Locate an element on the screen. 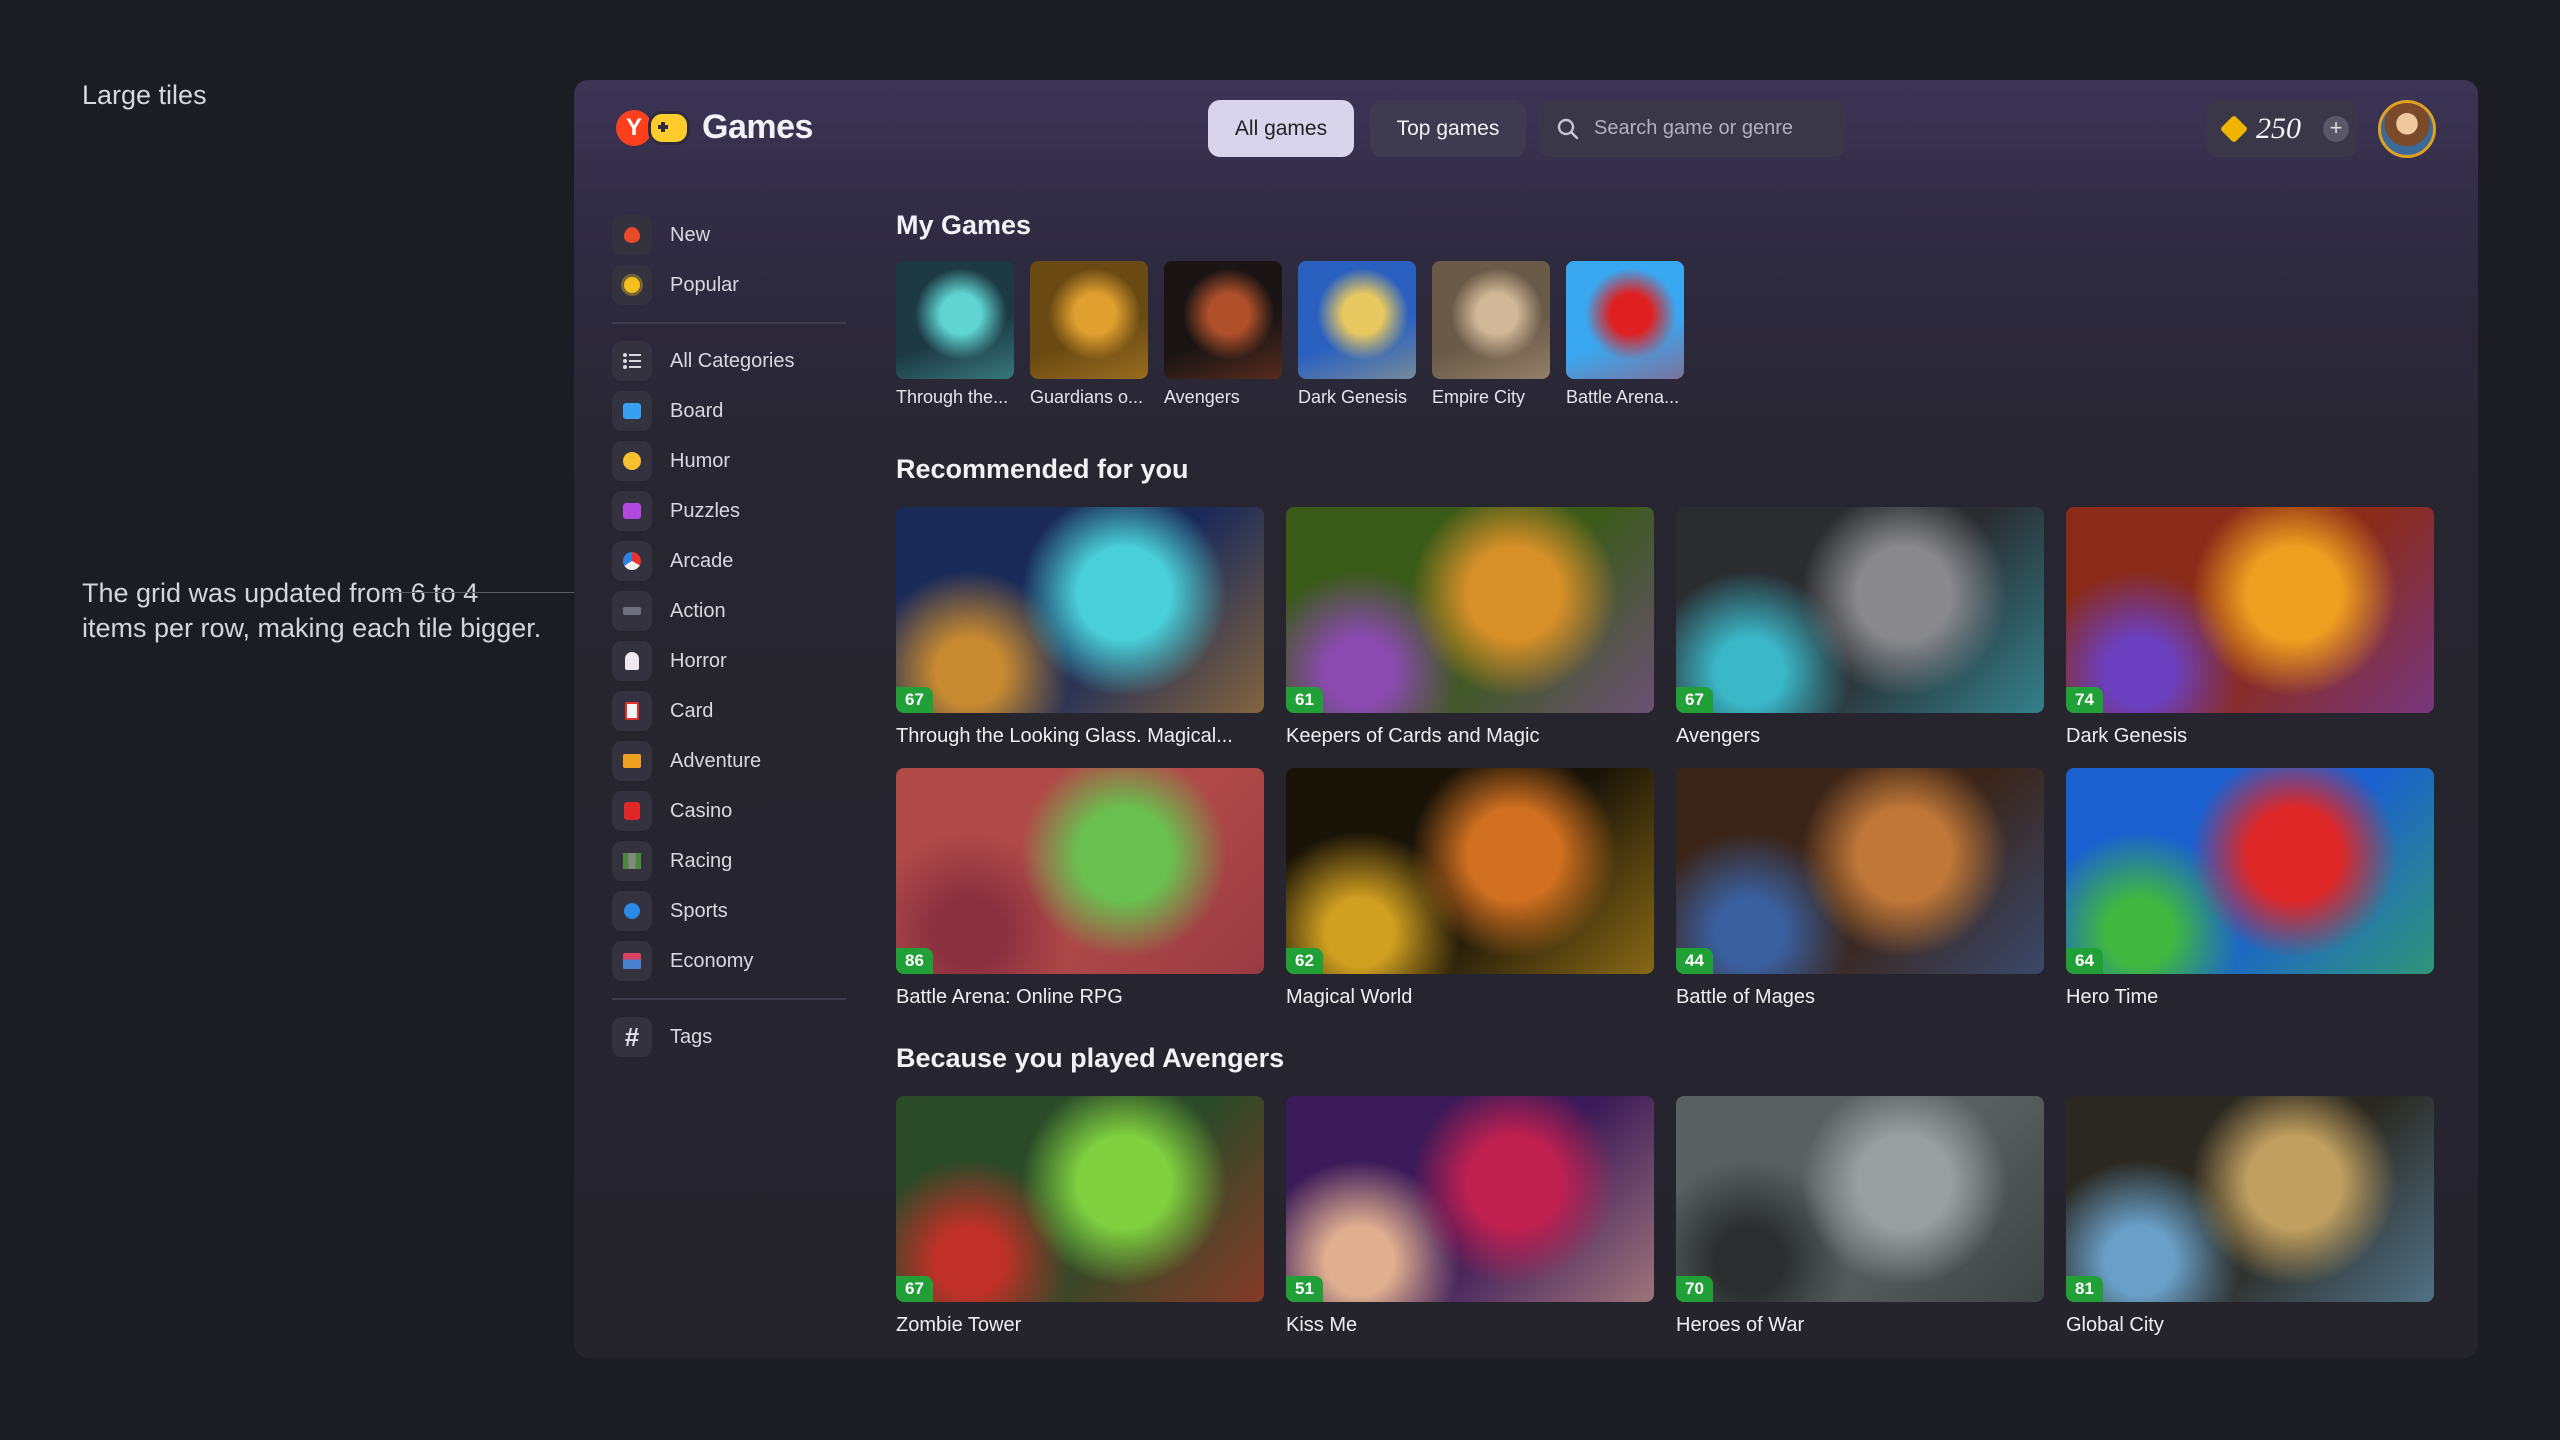 The width and height of the screenshot is (2560, 1440). game-tile: 62 Magical World is located at coordinates (1470, 888).